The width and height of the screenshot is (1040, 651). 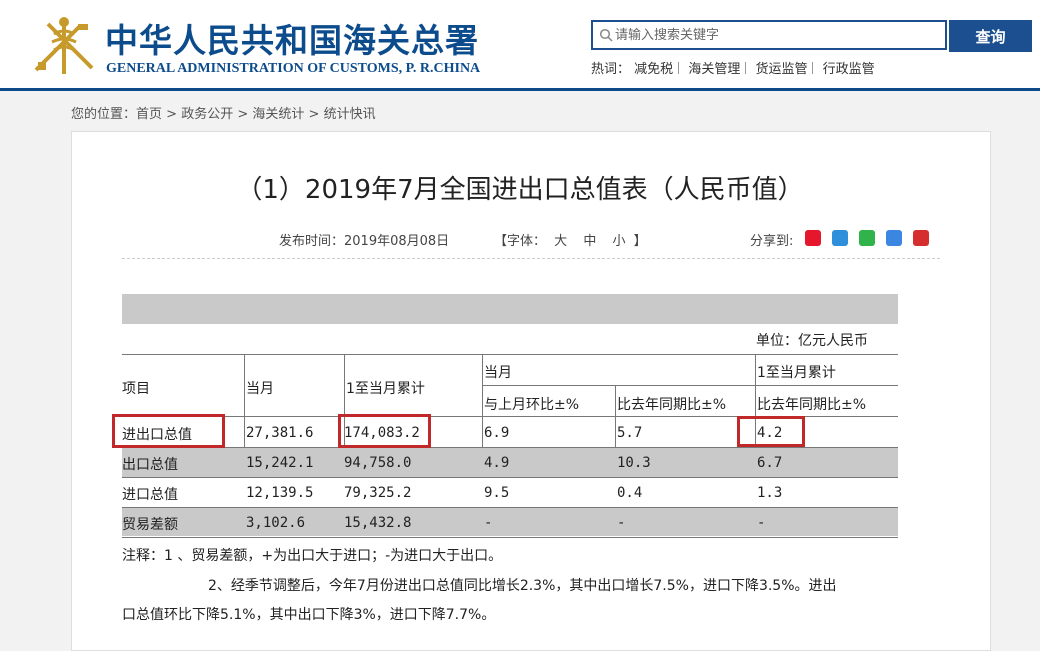 I want to click on hot-word-link: 货运监管, so click(x=781, y=69).